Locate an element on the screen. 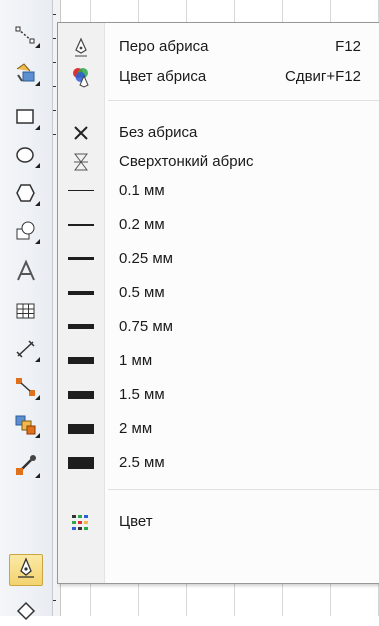 This screenshot has height=626, width=379. menu-item-width-2: 2 мм is located at coordinates (218, 428).